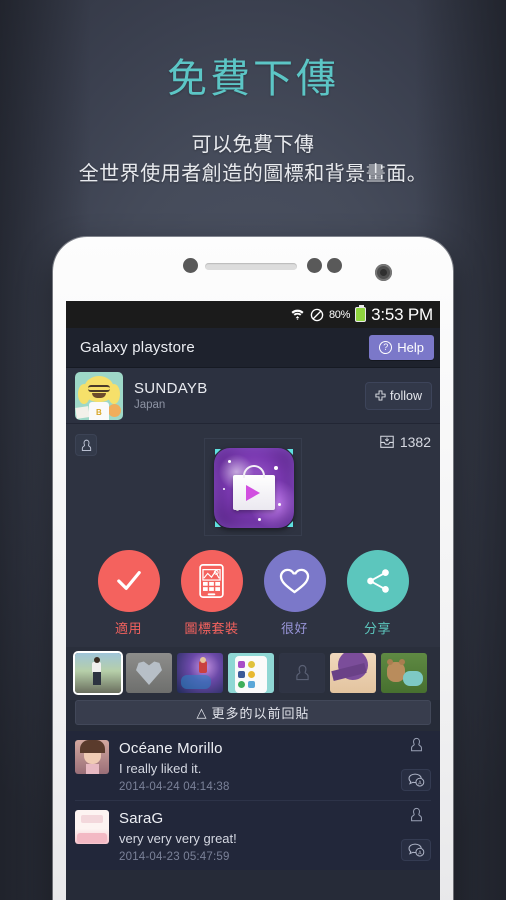 This screenshot has width=506, height=900. I want to click on action-buttons: 適用 圖標套裝 很好 分享, so click(253, 591).